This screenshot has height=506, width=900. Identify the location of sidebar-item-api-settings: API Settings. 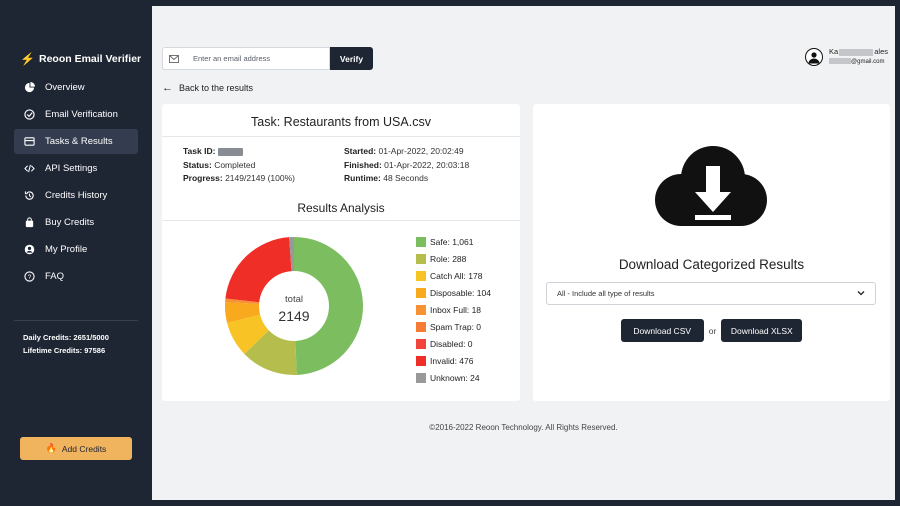
(76, 168).